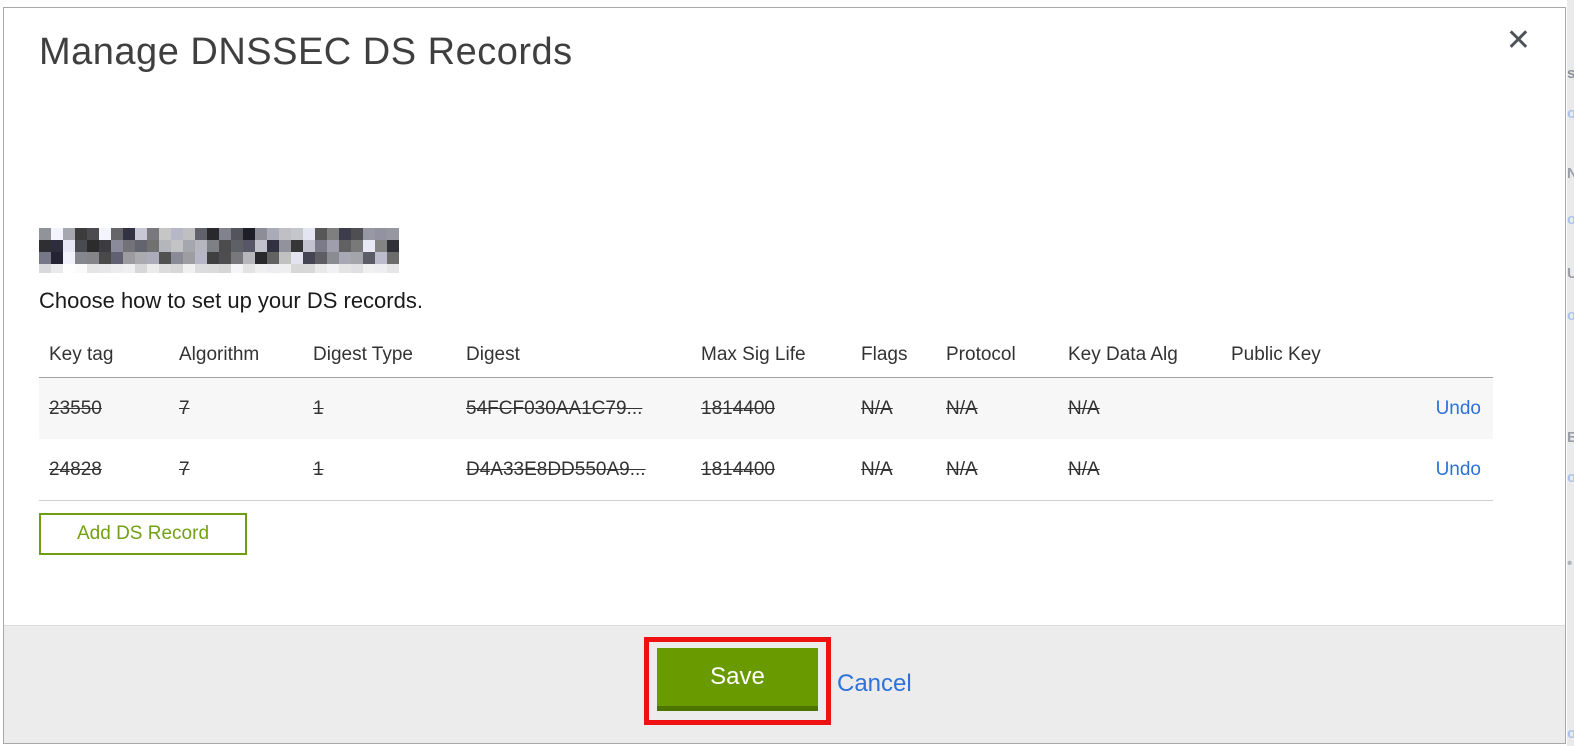 The height and width of the screenshot is (746, 1574). I want to click on page-title: Manage DNSSEC DS Records, so click(306, 52).